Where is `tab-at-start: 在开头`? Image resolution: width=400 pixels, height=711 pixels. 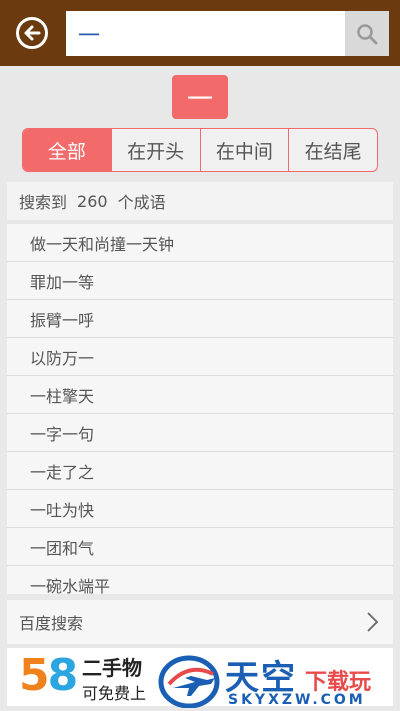
tab-at-start: 在开头 is located at coordinates (155, 150).